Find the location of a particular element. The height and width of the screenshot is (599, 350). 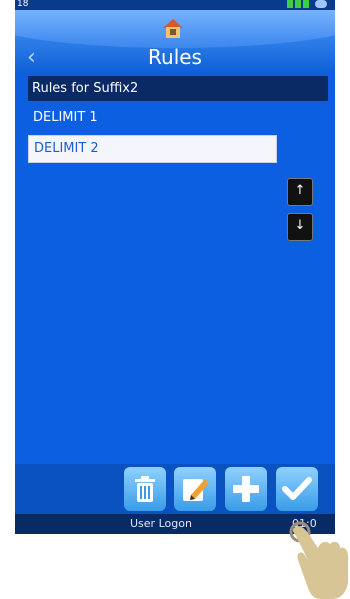

plus-icon is located at coordinates (246, 489).